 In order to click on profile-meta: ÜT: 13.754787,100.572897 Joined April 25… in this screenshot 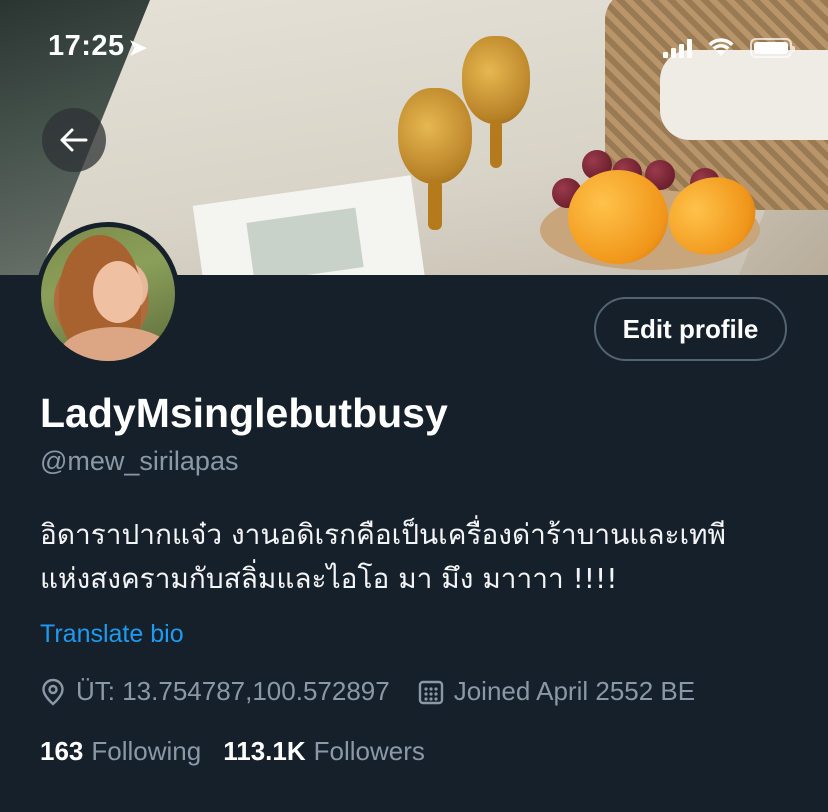, I will do `click(367, 691)`.